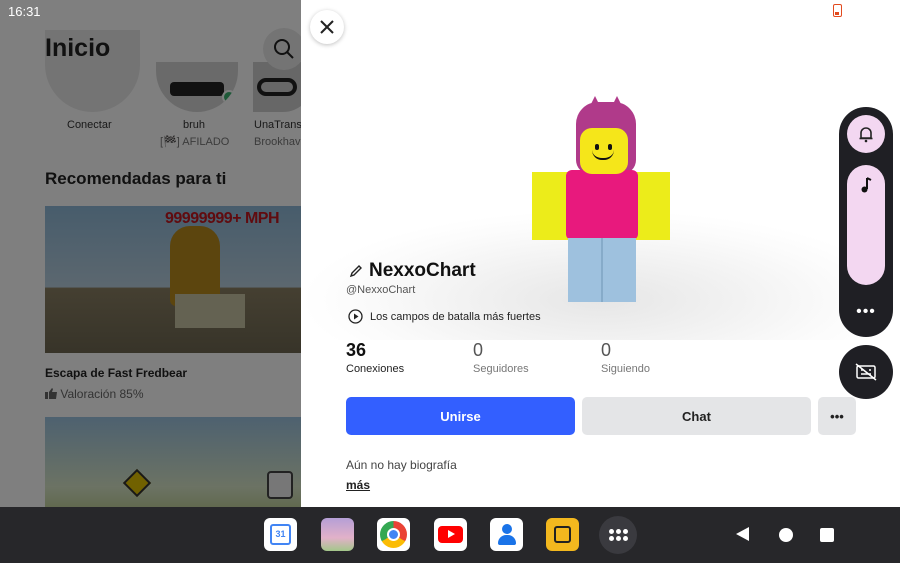  What do you see at coordinates (280, 534) in the screenshot?
I see `calendar-icon: 31` at bounding box center [280, 534].